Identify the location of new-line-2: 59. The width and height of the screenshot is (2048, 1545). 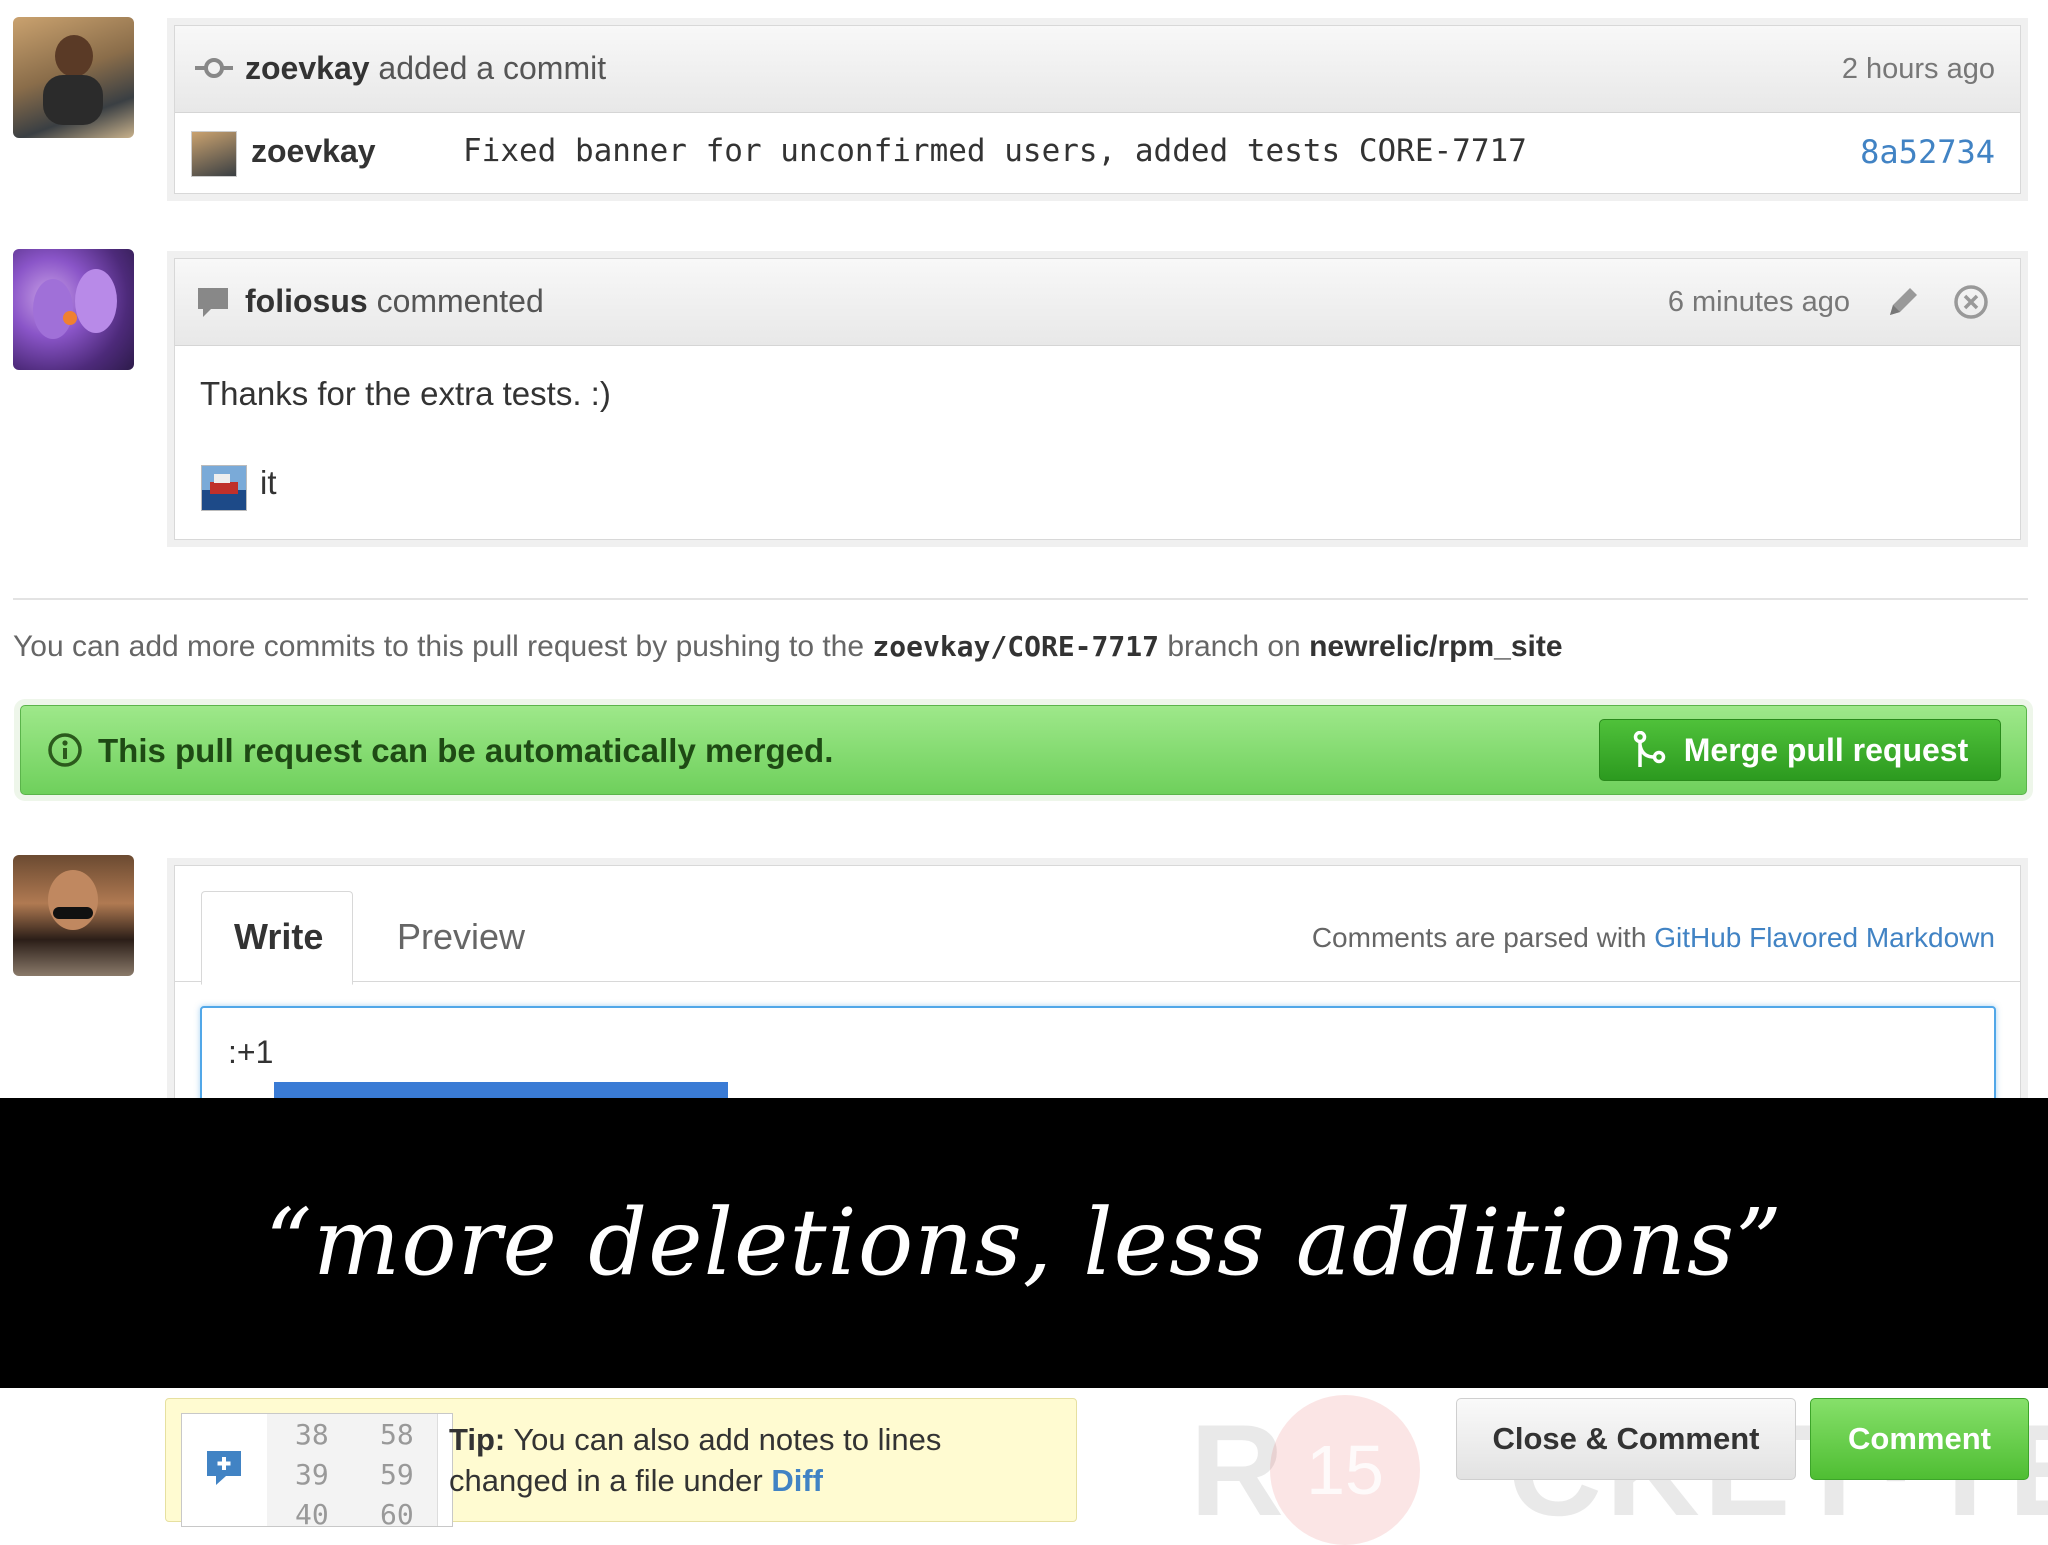
(397, 1474).